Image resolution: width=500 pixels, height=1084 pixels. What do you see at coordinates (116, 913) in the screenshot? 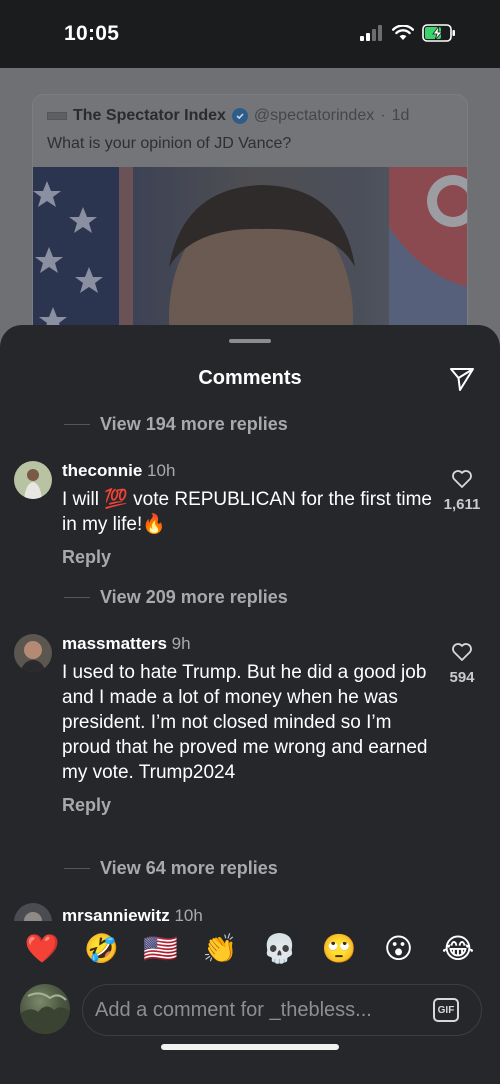
I see `comment-username: mrsanniewitz` at bounding box center [116, 913].